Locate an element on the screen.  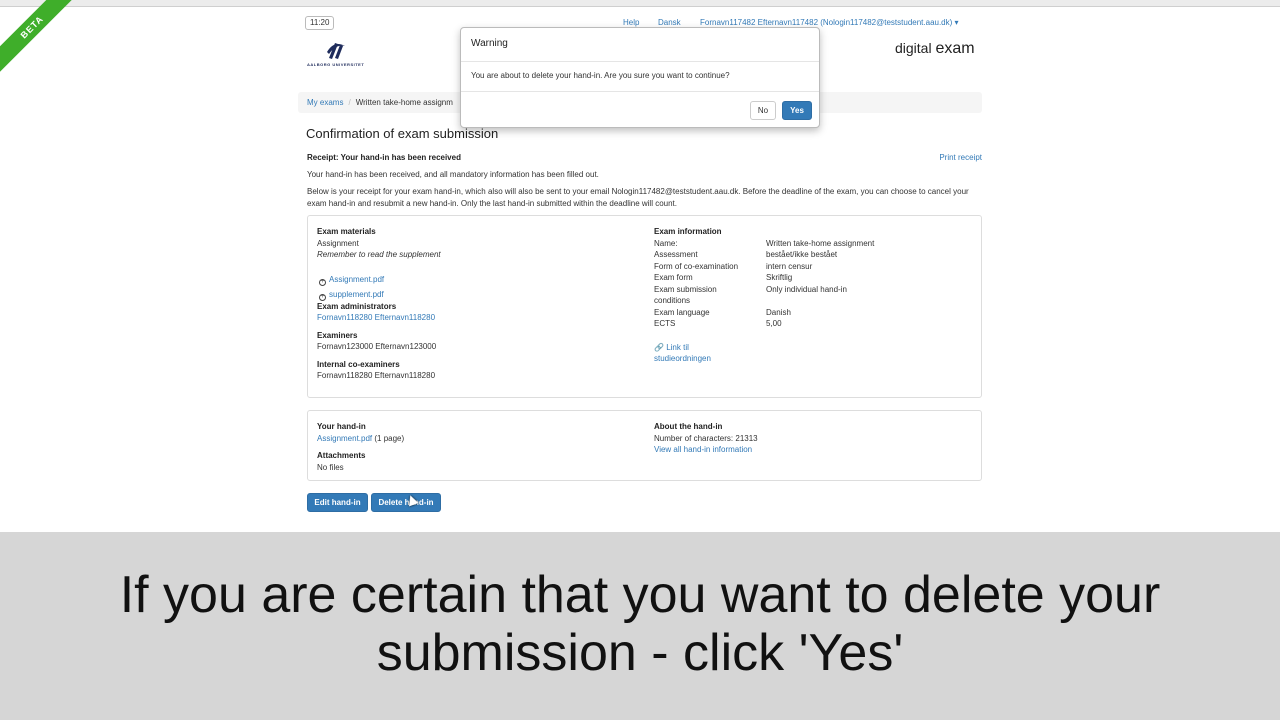
view-all-handin-info-link: View all hand-in information is located at coordinates (814, 450).